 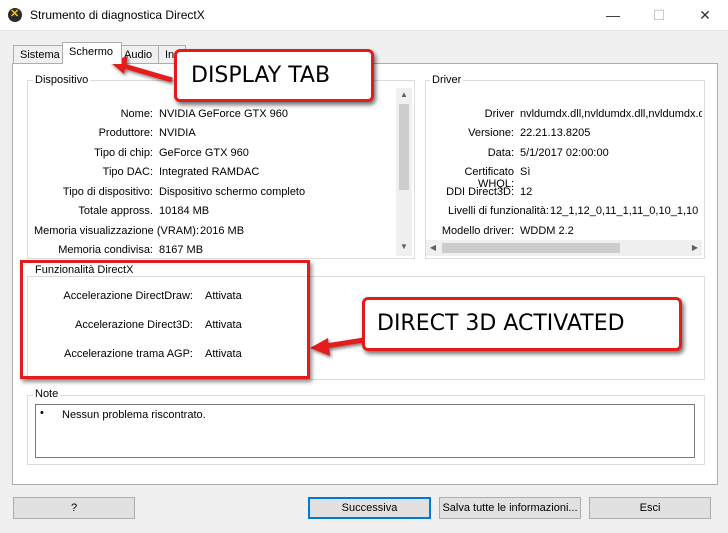 What do you see at coordinates (320, 347) in the screenshot?
I see `direct3d-arrowhead` at bounding box center [320, 347].